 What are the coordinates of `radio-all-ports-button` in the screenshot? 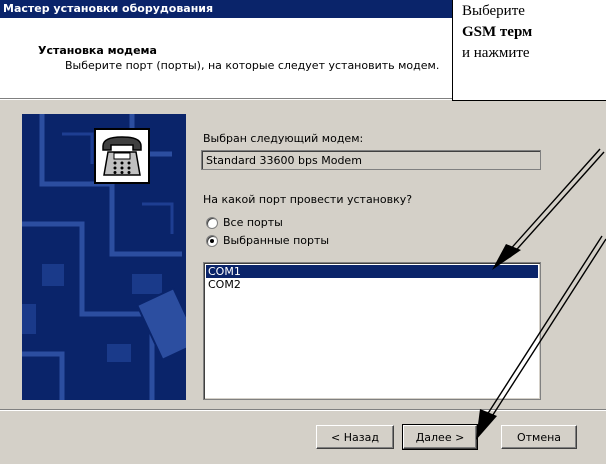 It's located at (212, 222).